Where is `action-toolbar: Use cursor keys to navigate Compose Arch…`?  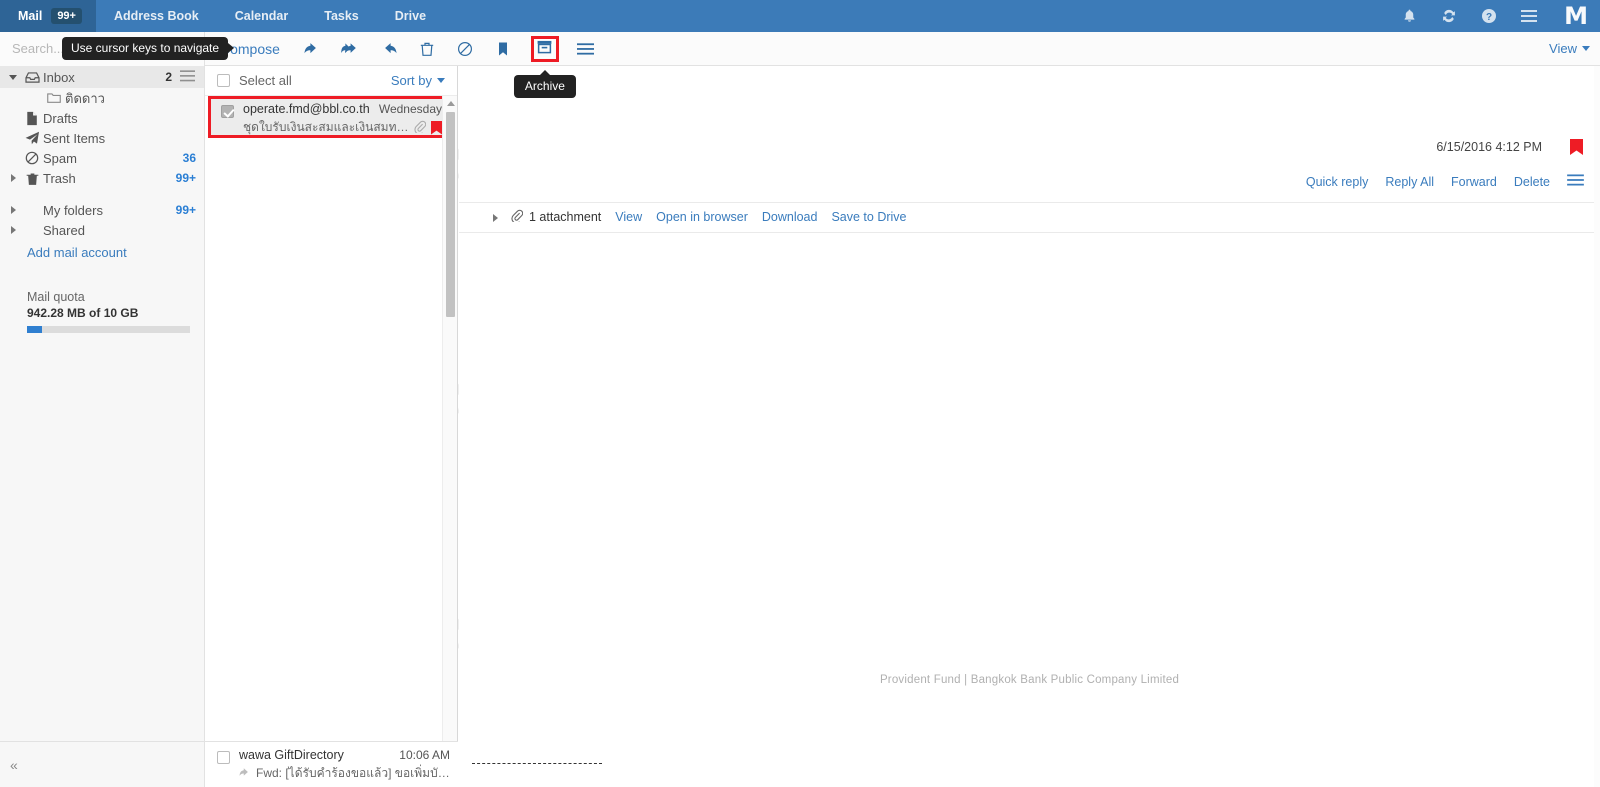 action-toolbar: Use cursor keys to navigate Compose Arch… is located at coordinates (800, 64).